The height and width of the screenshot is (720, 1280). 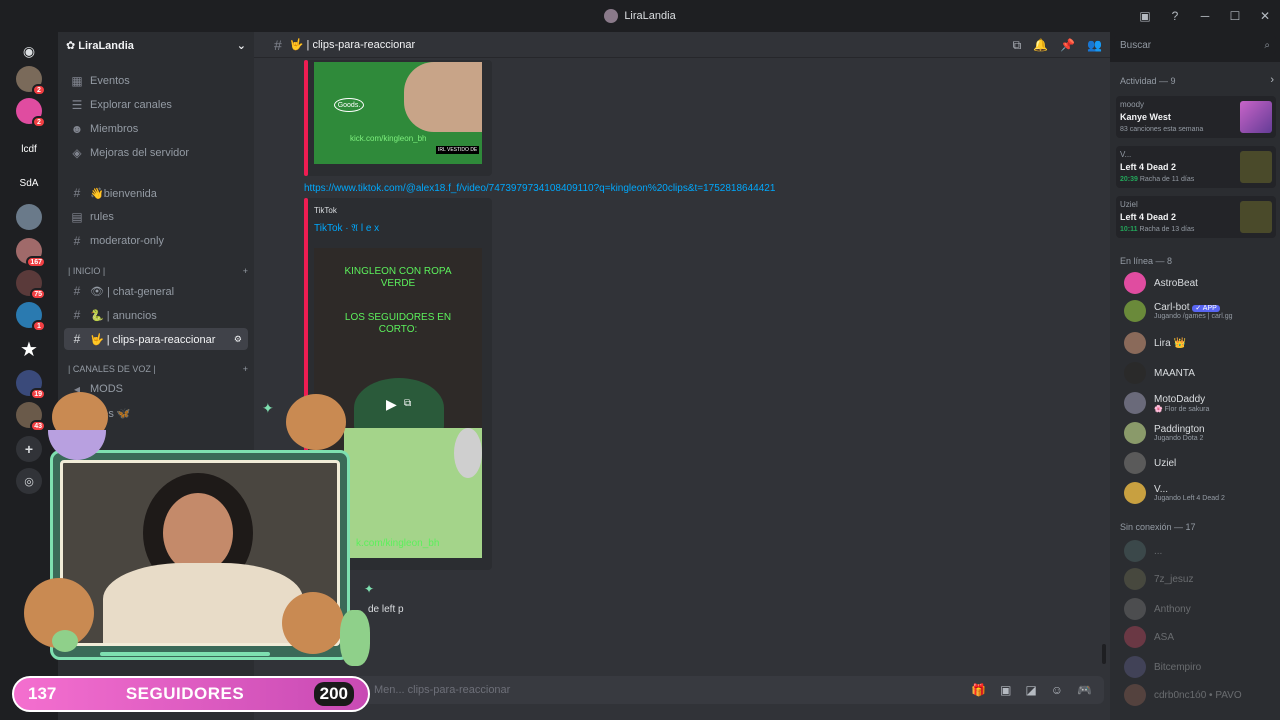 I want to click on members-list-icon: 👥, so click(x=1094, y=45).